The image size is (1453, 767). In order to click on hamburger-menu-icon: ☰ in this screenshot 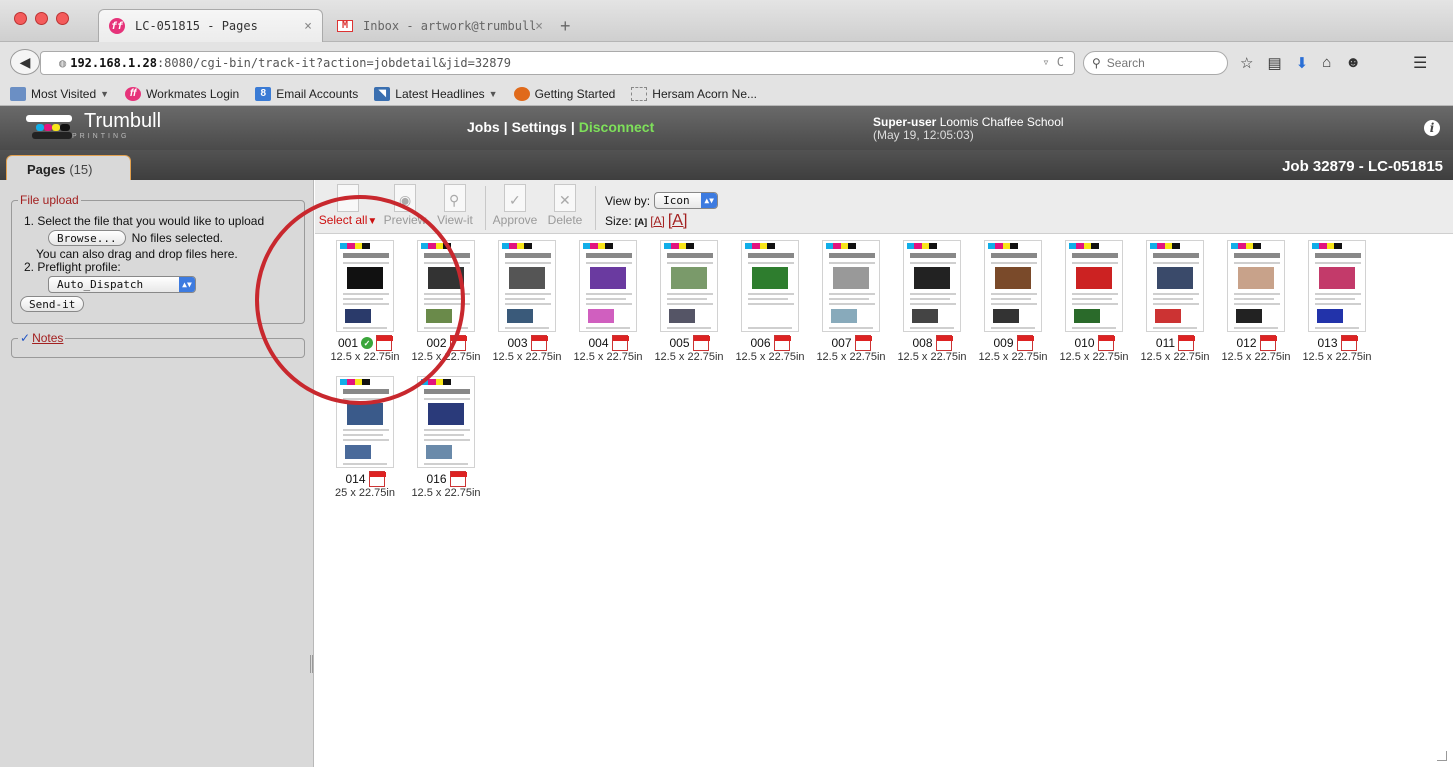, I will do `click(1420, 63)`.